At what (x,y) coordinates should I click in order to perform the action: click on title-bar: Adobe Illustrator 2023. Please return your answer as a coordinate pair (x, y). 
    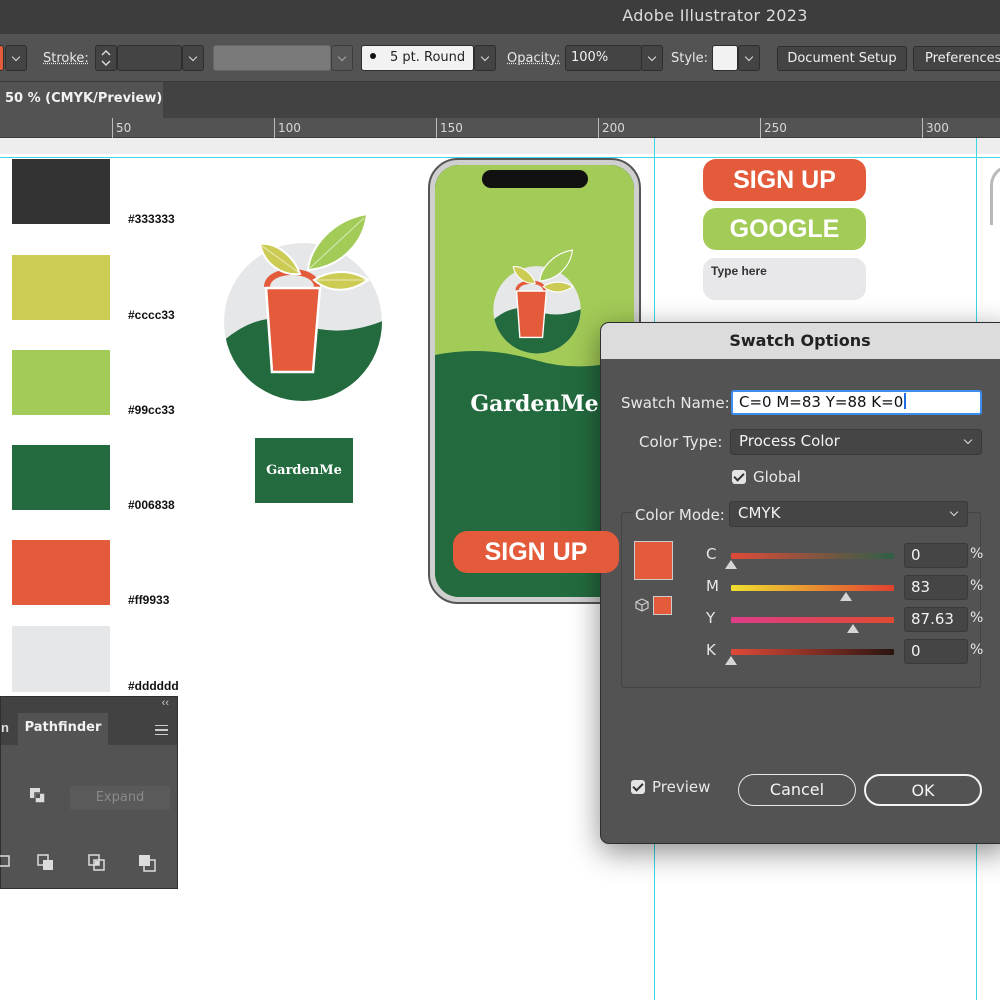
    Looking at the image, I should click on (500, 17).